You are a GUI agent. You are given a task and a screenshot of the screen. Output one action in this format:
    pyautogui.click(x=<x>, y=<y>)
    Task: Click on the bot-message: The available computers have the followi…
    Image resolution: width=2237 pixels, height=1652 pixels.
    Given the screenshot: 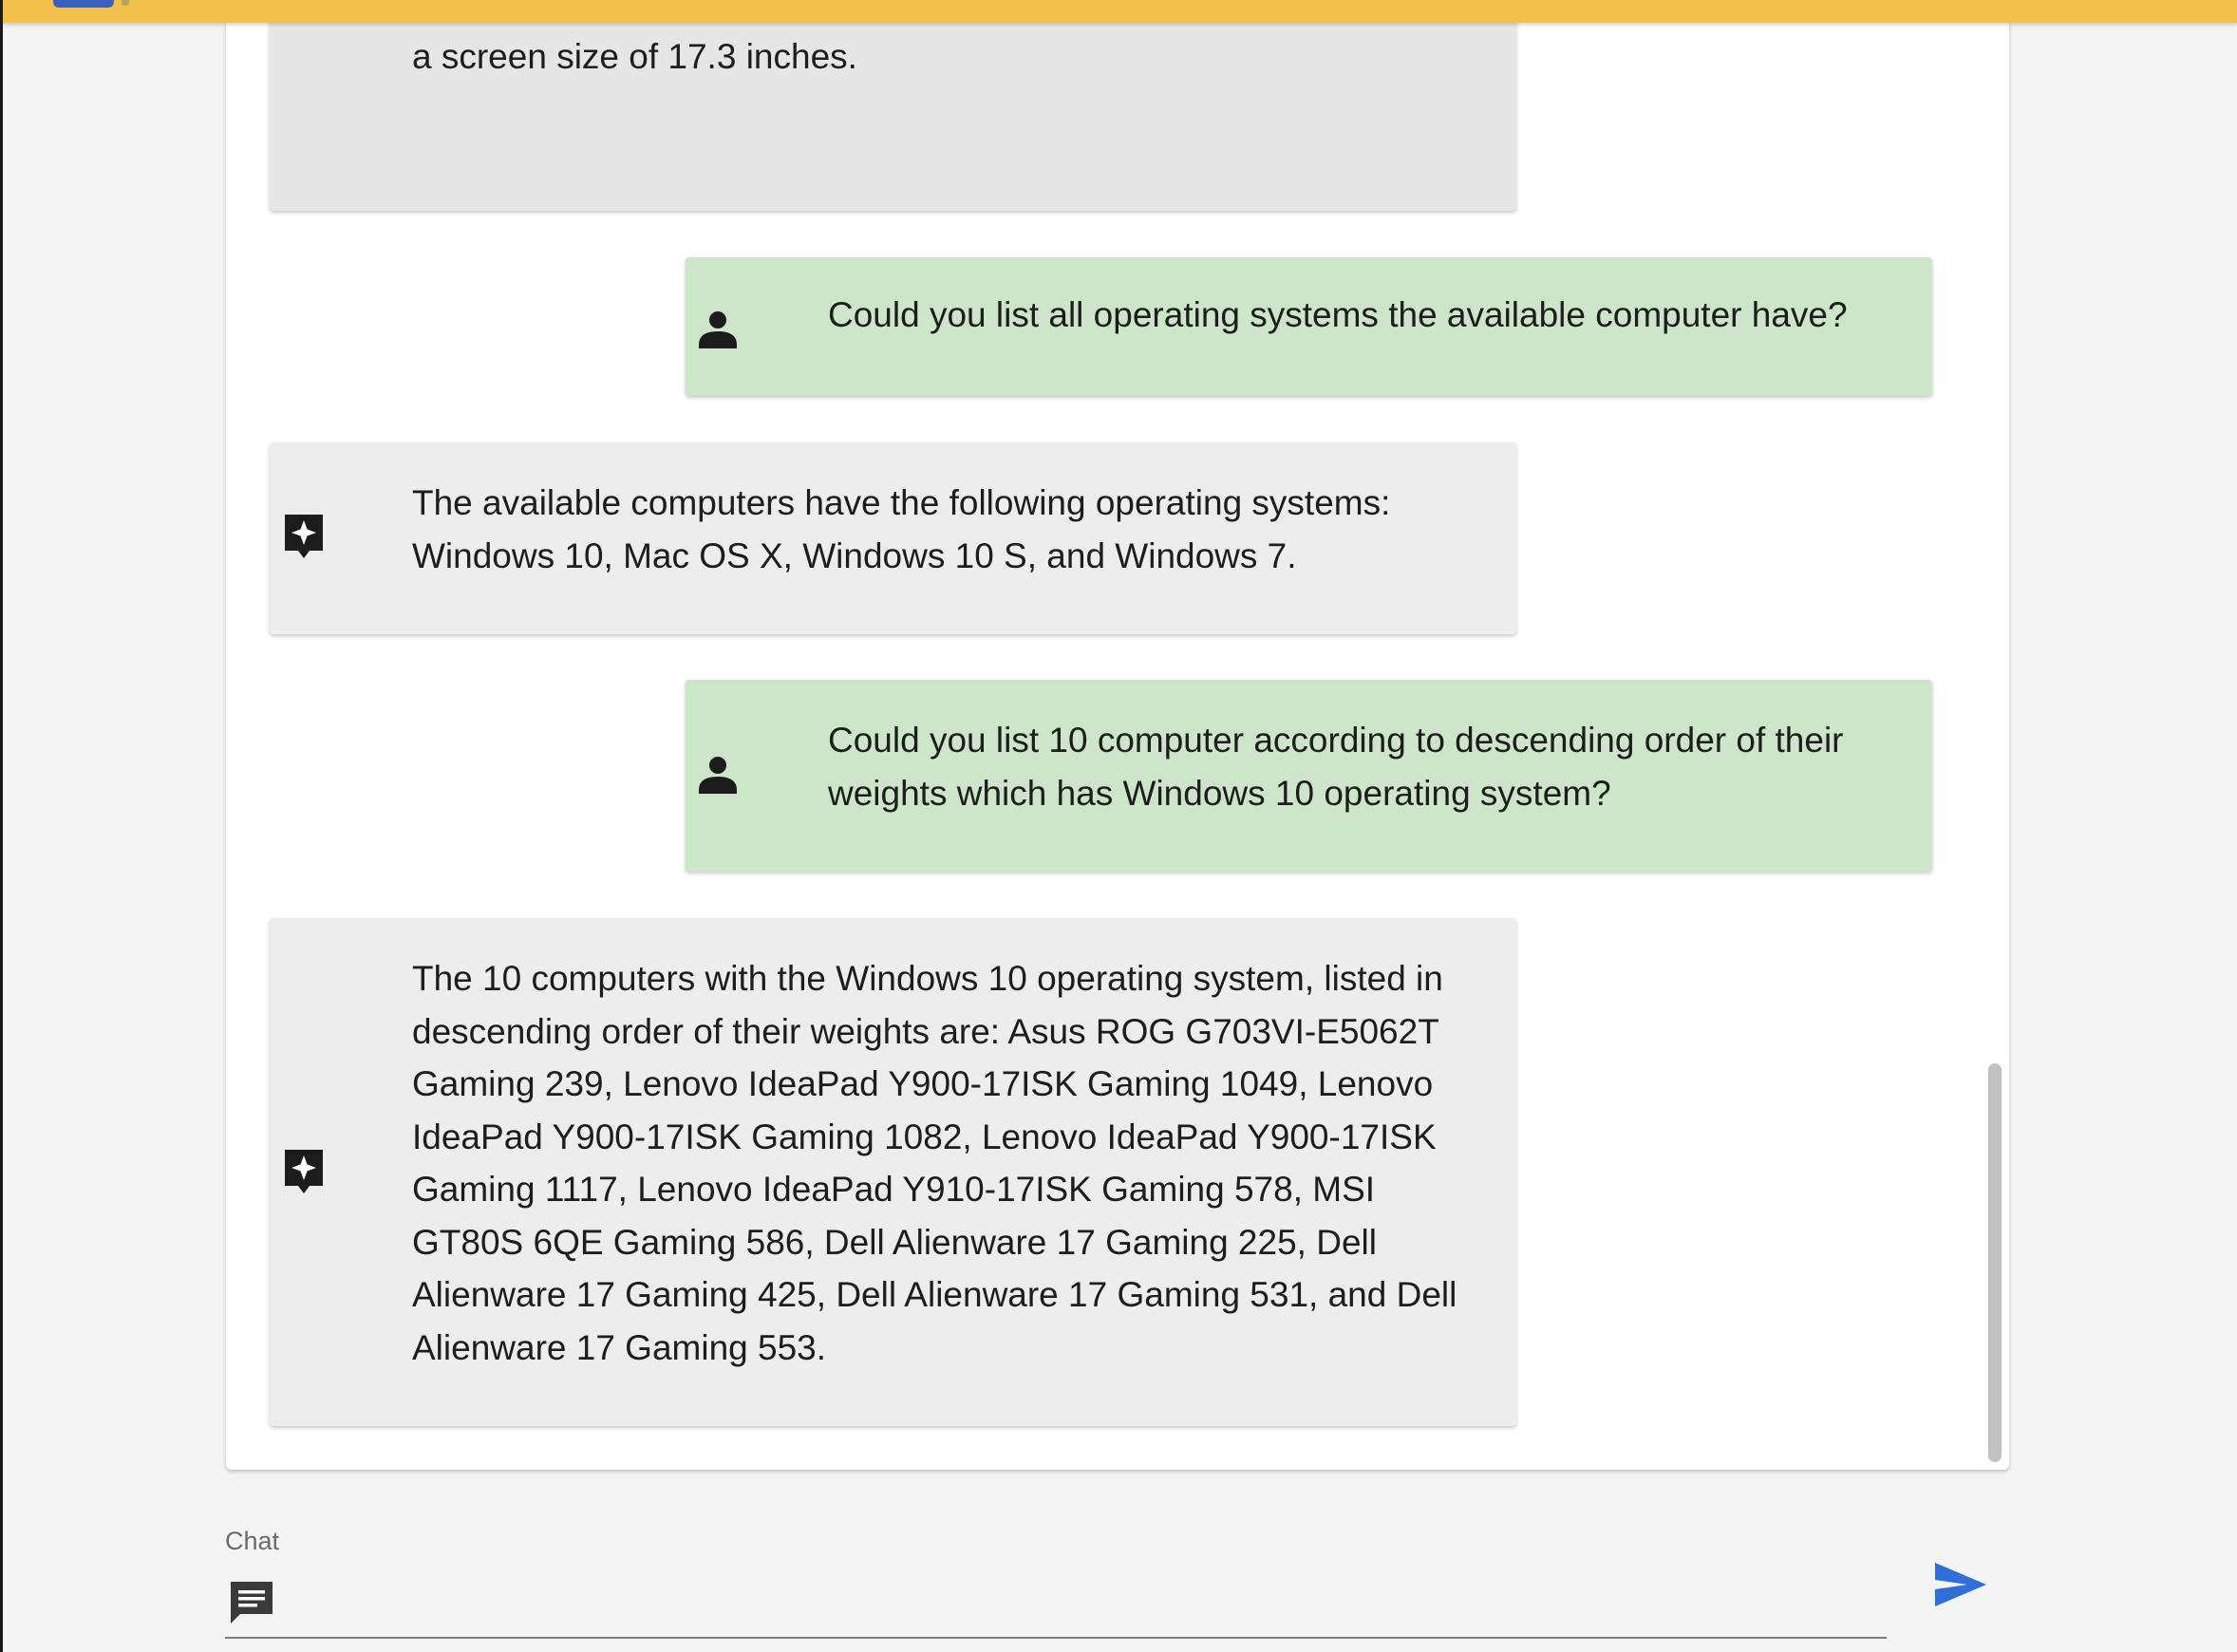 What is the action you would take?
    pyautogui.click(x=893, y=538)
    